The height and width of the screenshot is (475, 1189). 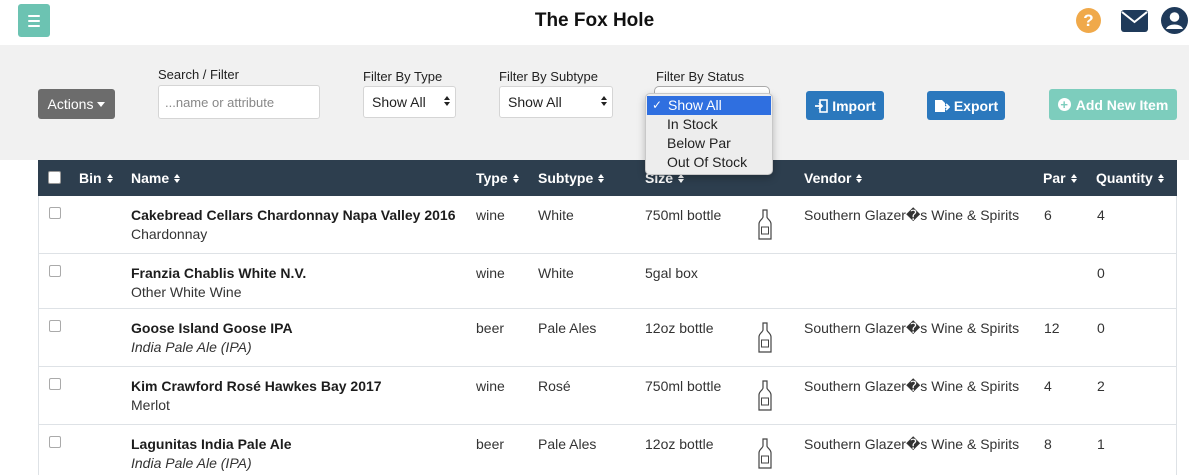 What do you see at coordinates (566, 178) in the screenshot?
I see `column-label: Subtype` at bounding box center [566, 178].